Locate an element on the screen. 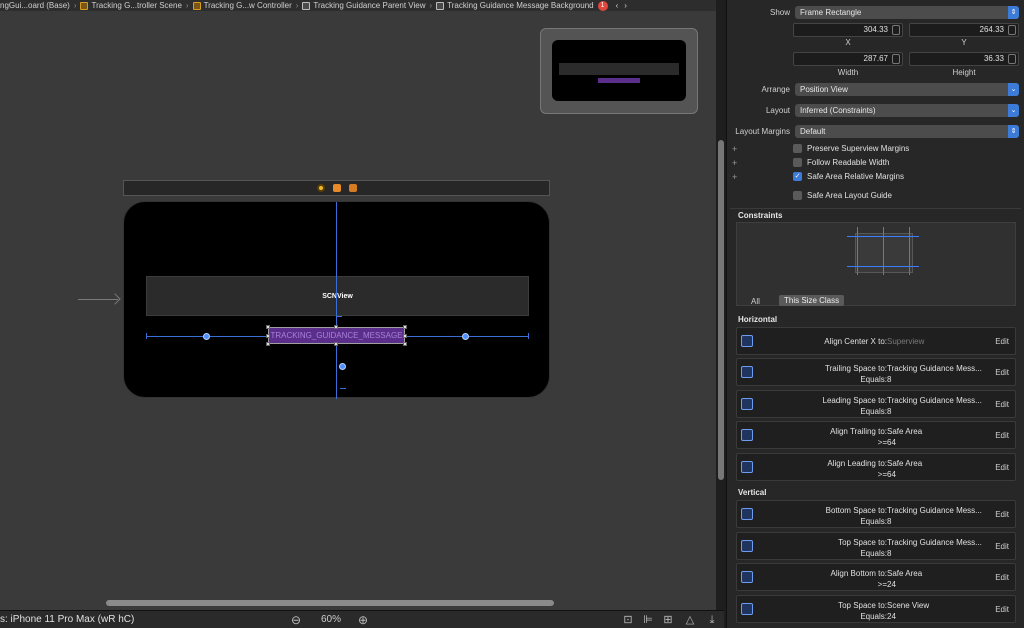 Image resolution: width=1024 pixels, height=628 pixels. frame-y-field: 264.33 is located at coordinates (964, 30).